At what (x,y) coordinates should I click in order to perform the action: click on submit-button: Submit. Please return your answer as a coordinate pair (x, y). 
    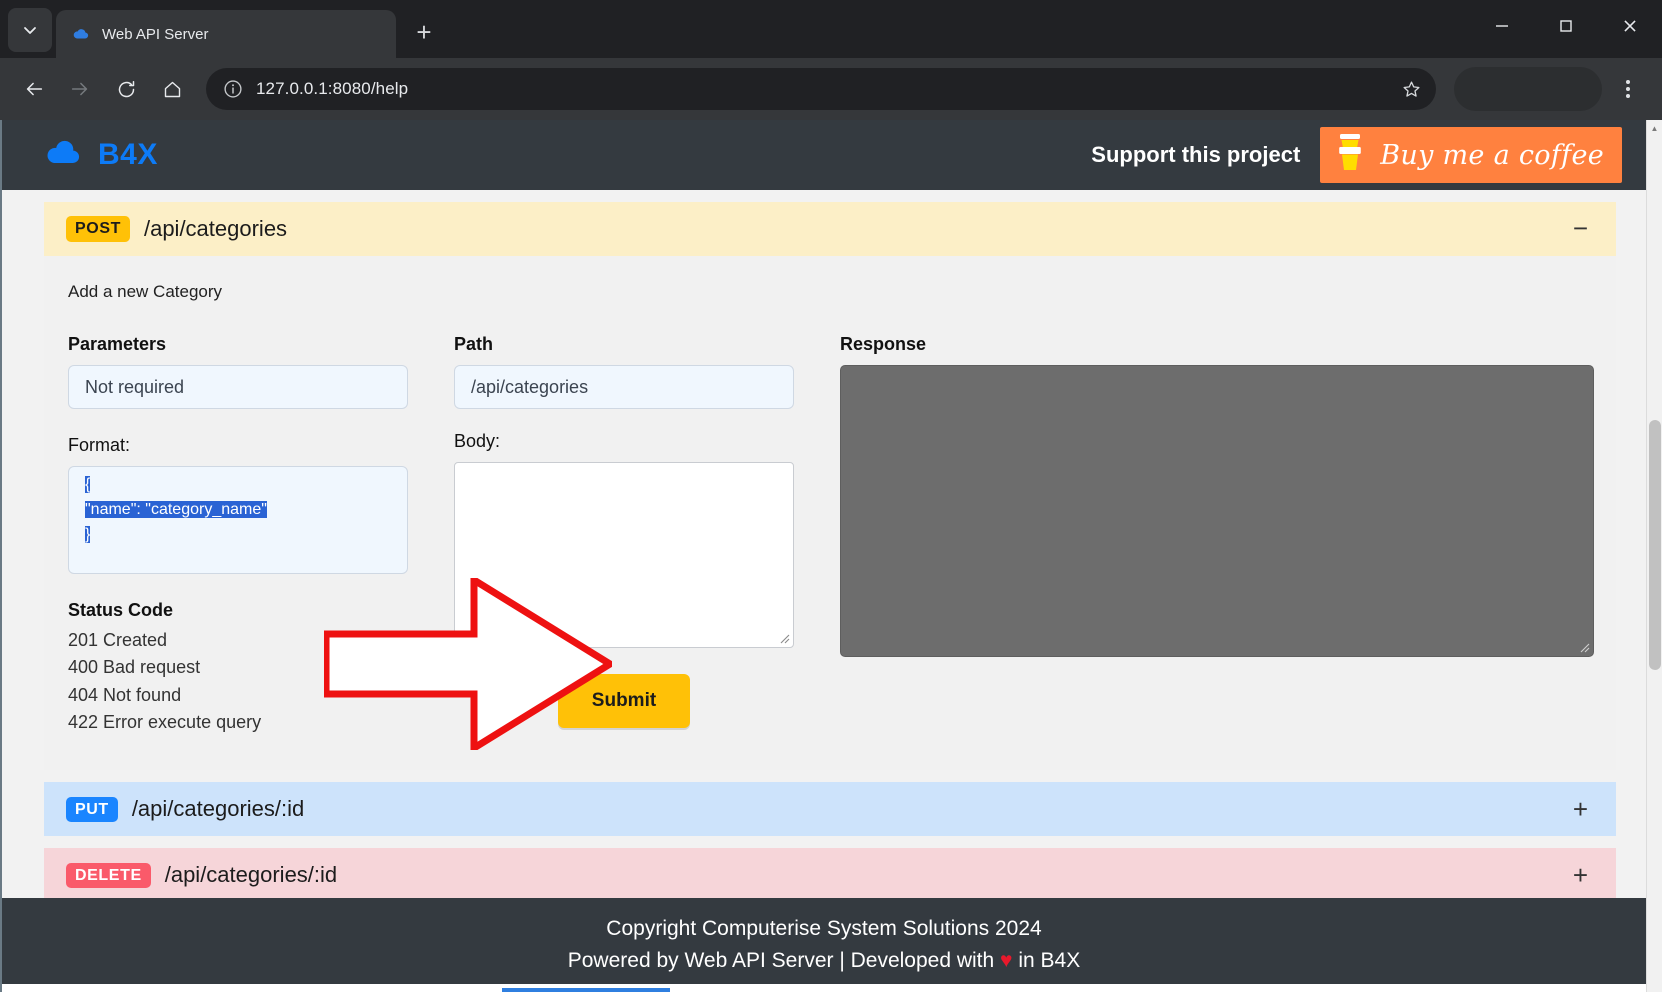
    Looking at the image, I should click on (624, 701).